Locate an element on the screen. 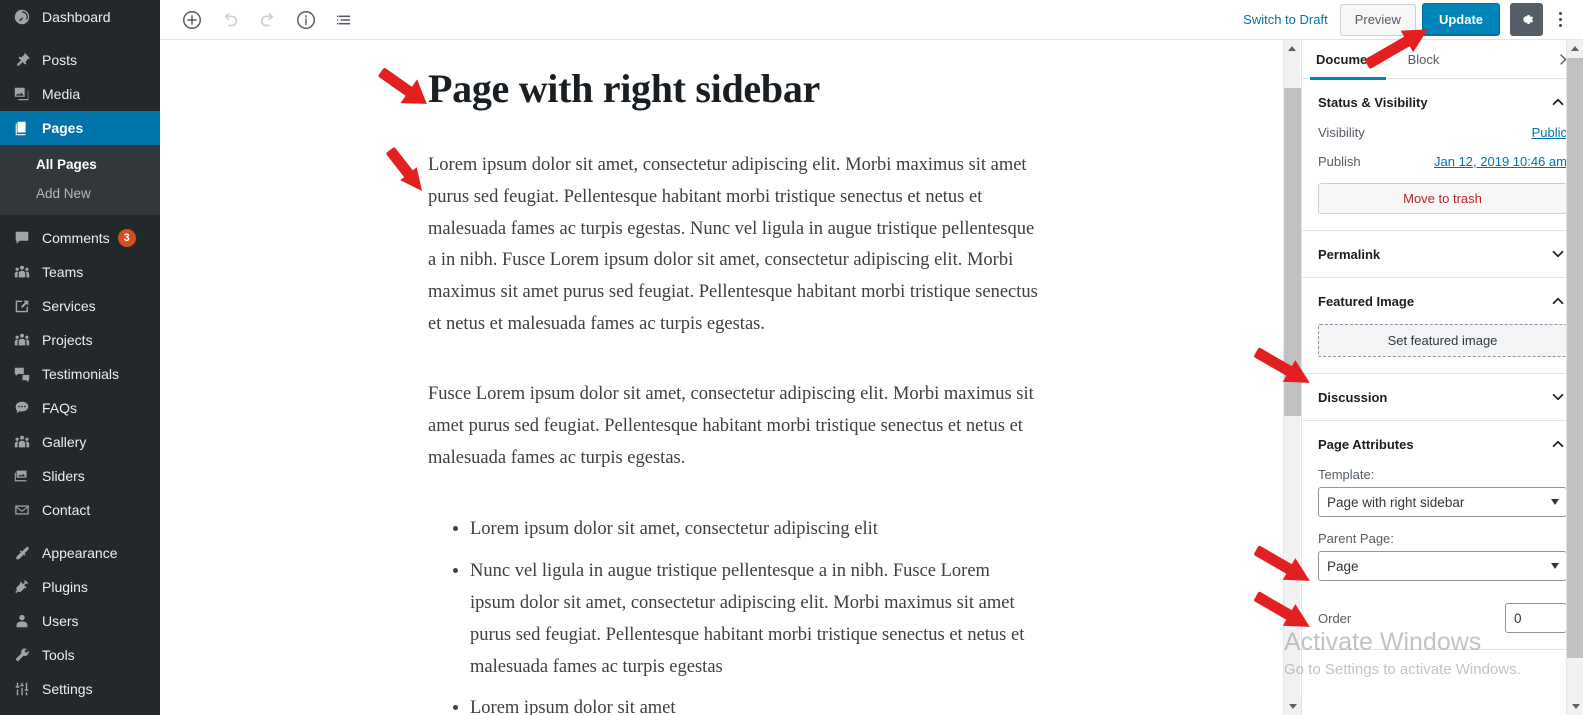 This screenshot has height=715, width=1583. panel-featured-image-body: Set featured image is located at coordinates (1442, 348).